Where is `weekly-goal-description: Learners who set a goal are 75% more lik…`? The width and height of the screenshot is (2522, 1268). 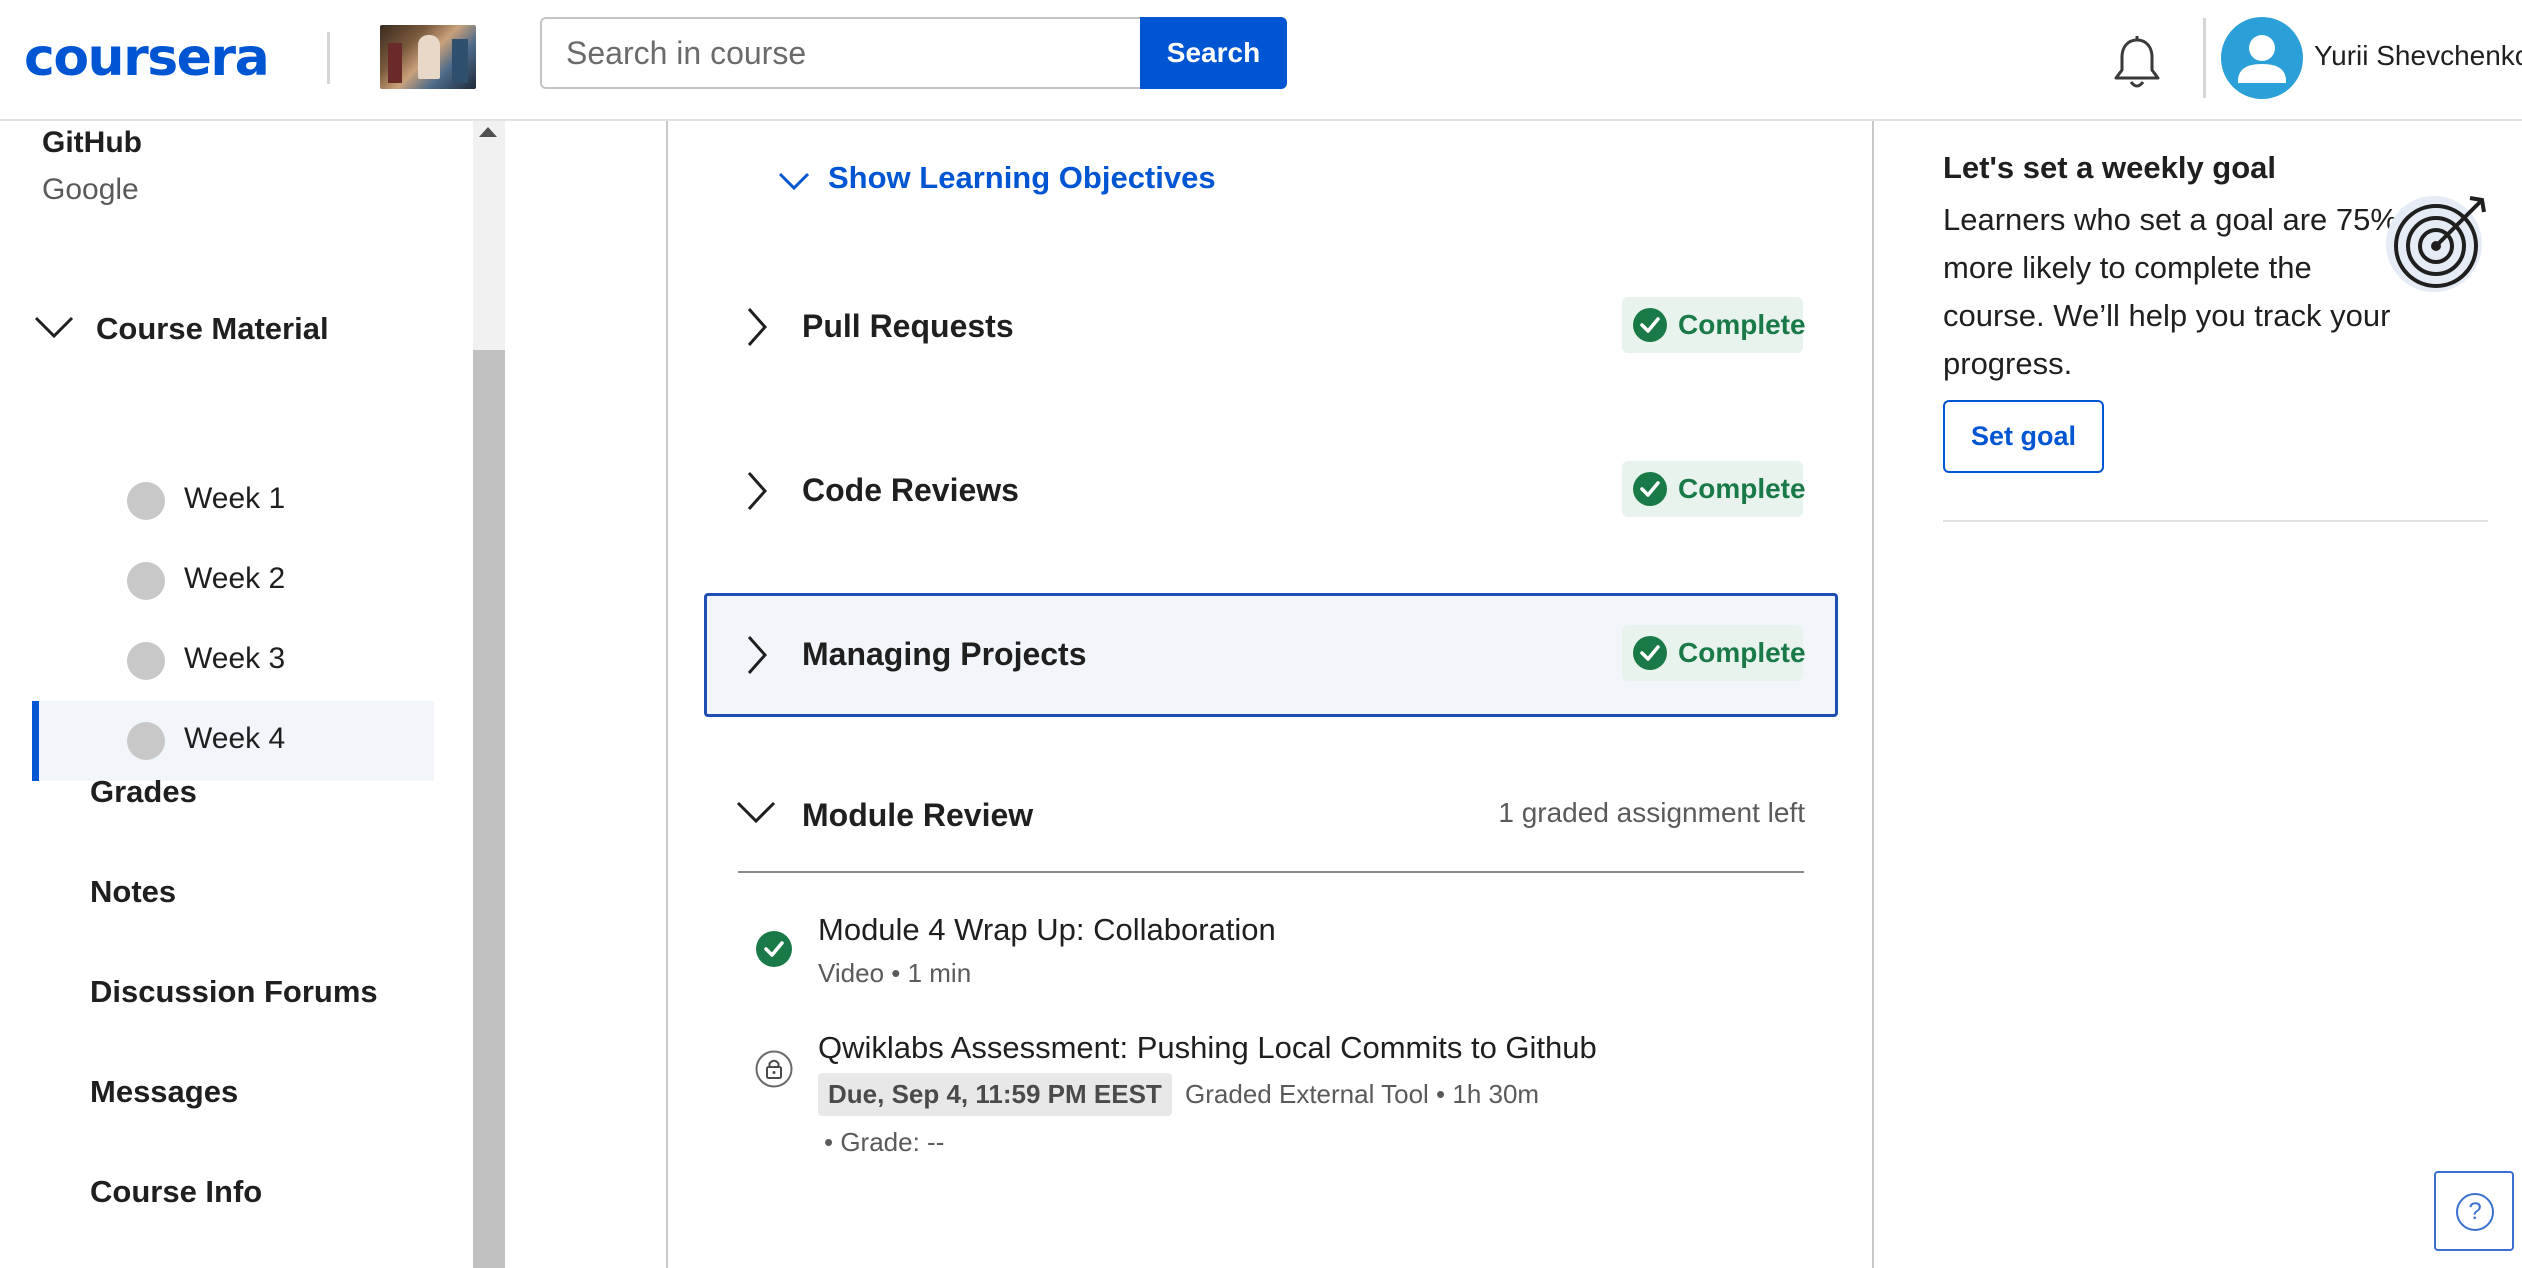 weekly-goal-description: Learners who set a goal are 75% more lik… is located at coordinates (2170, 291).